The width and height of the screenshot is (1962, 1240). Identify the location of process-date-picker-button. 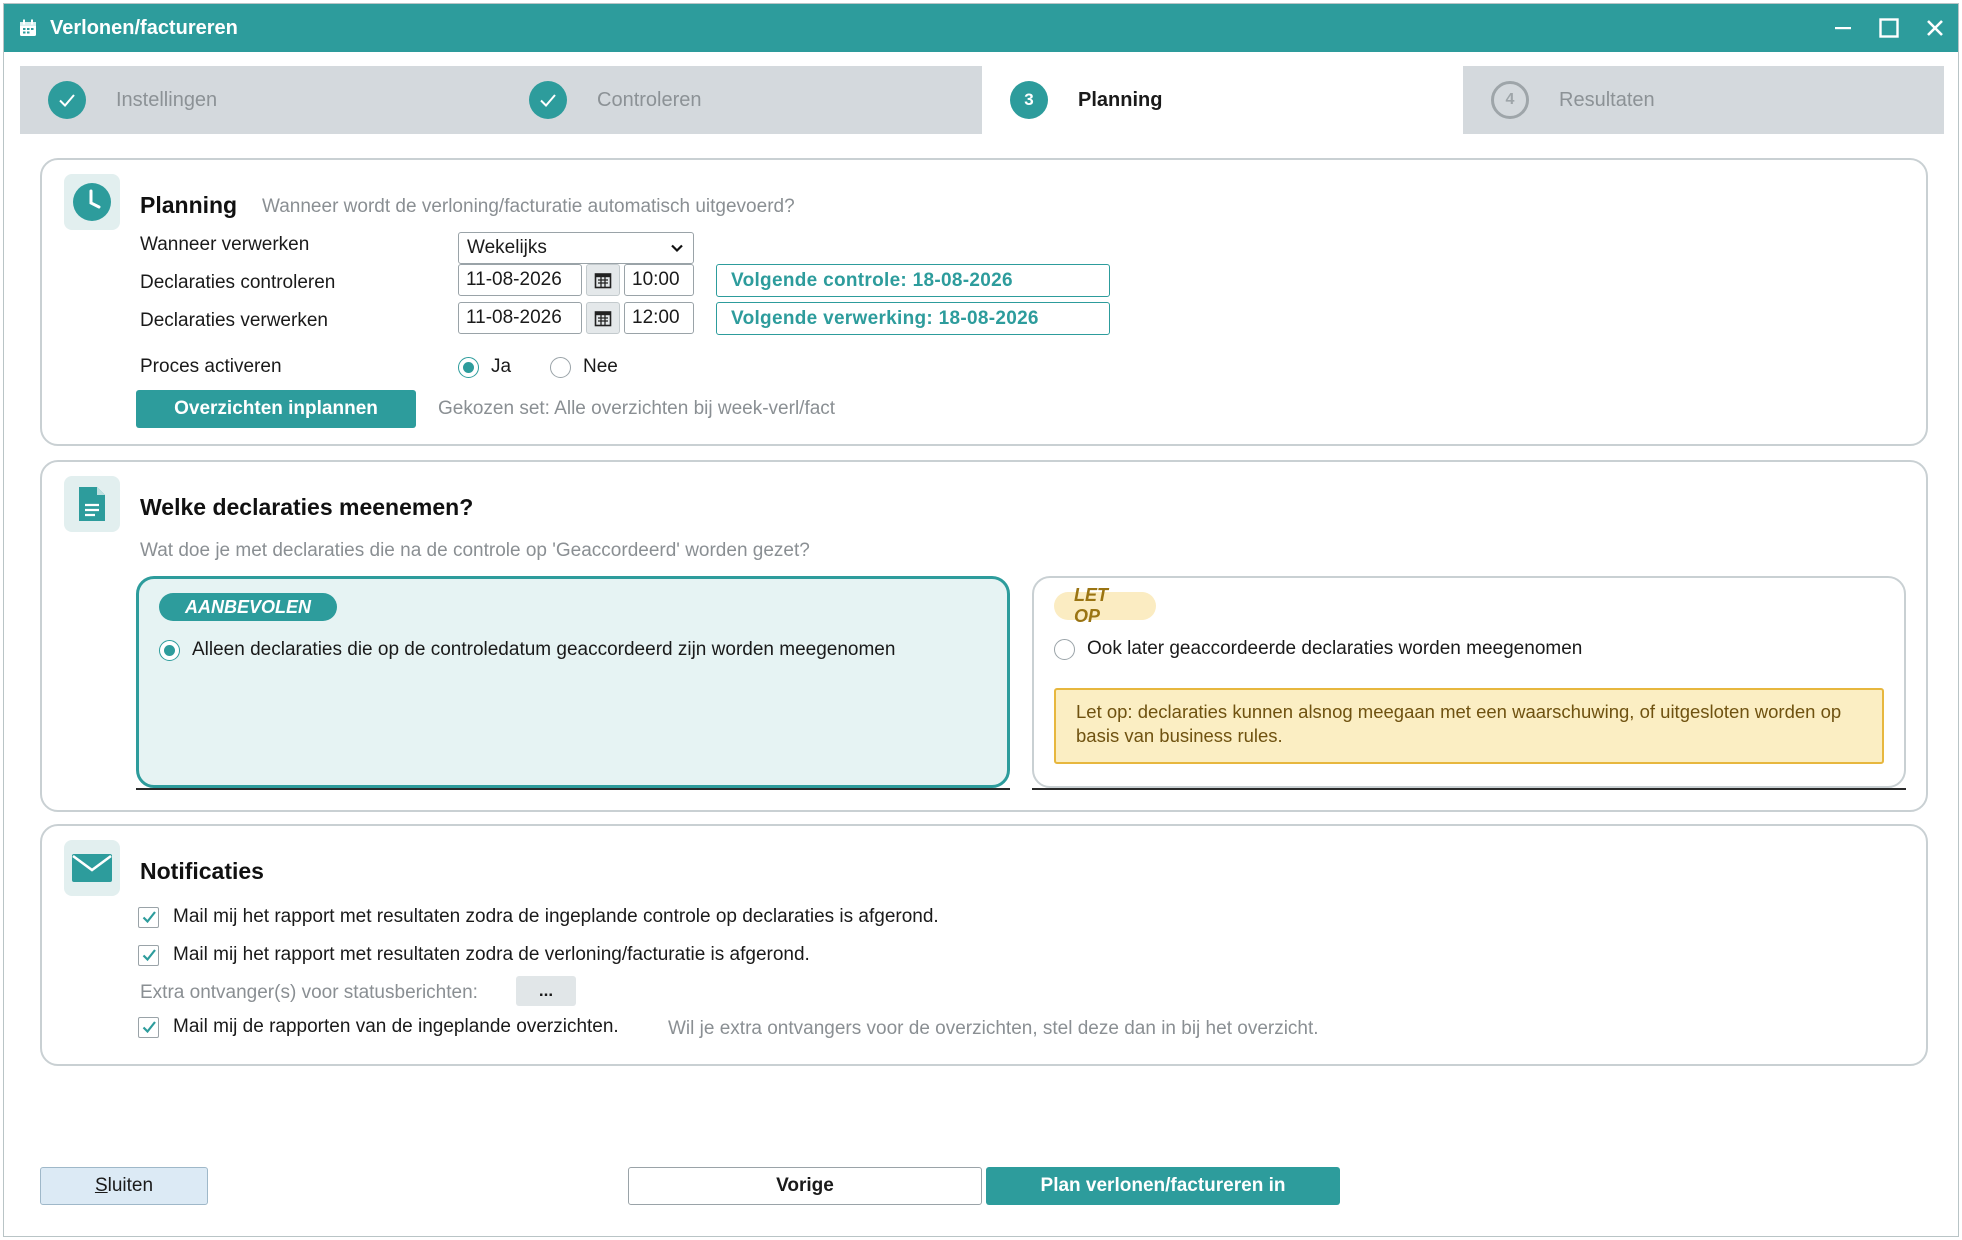
(603, 318).